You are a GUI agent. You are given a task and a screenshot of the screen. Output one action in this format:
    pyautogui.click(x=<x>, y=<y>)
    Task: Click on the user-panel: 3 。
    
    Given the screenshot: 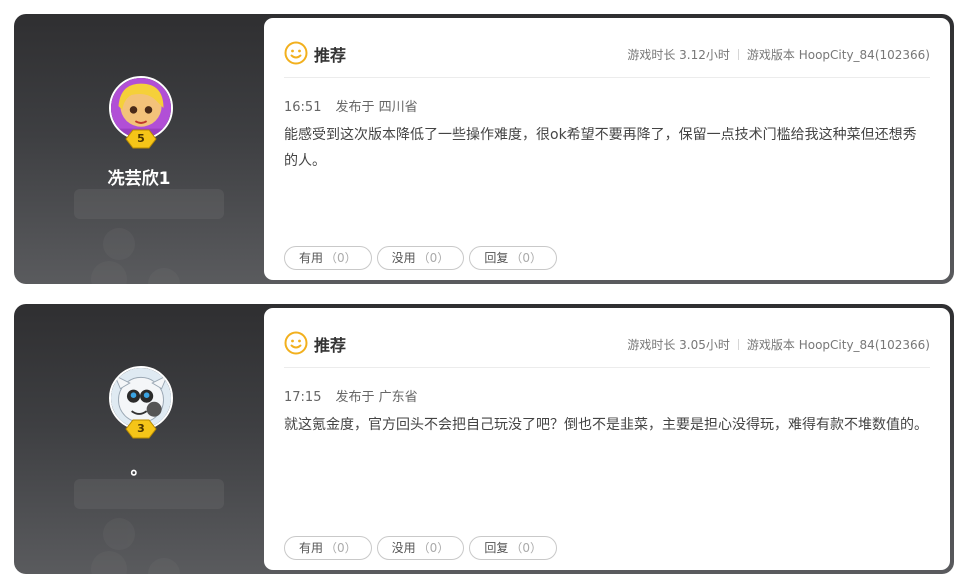 What is the action you would take?
    pyautogui.click(x=139, y=439)
    